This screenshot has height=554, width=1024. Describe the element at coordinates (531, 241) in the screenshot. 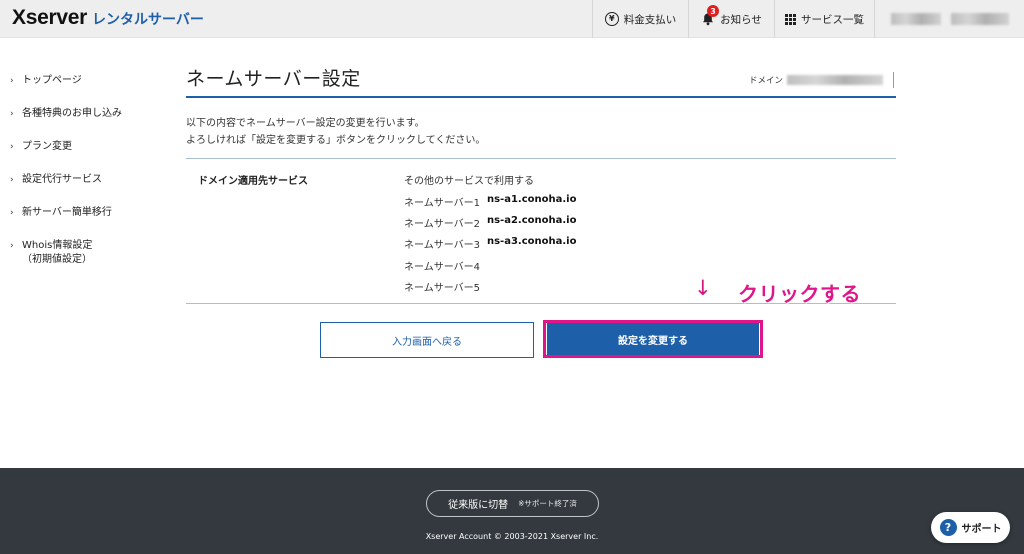

I see `nameserver-value: ns-a3.conoha.io` at that location.